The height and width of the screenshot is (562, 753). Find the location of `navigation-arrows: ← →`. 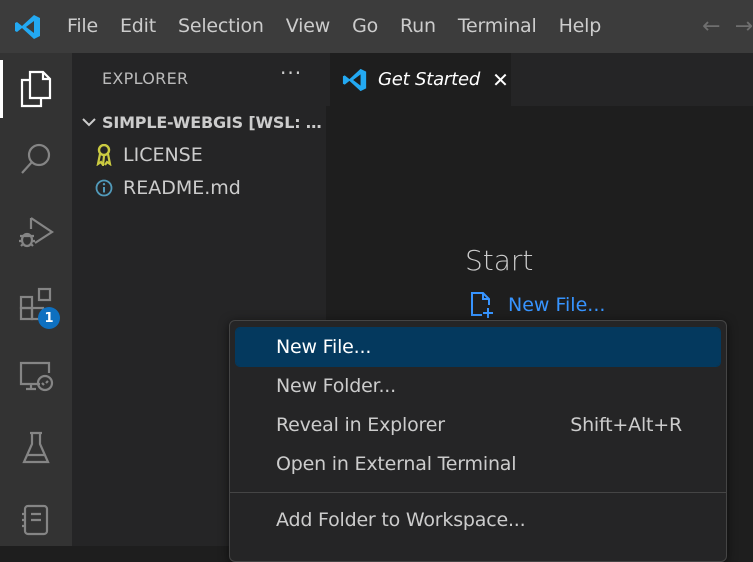

navigation-arrows: ← → is located at coordinates (727, 26).